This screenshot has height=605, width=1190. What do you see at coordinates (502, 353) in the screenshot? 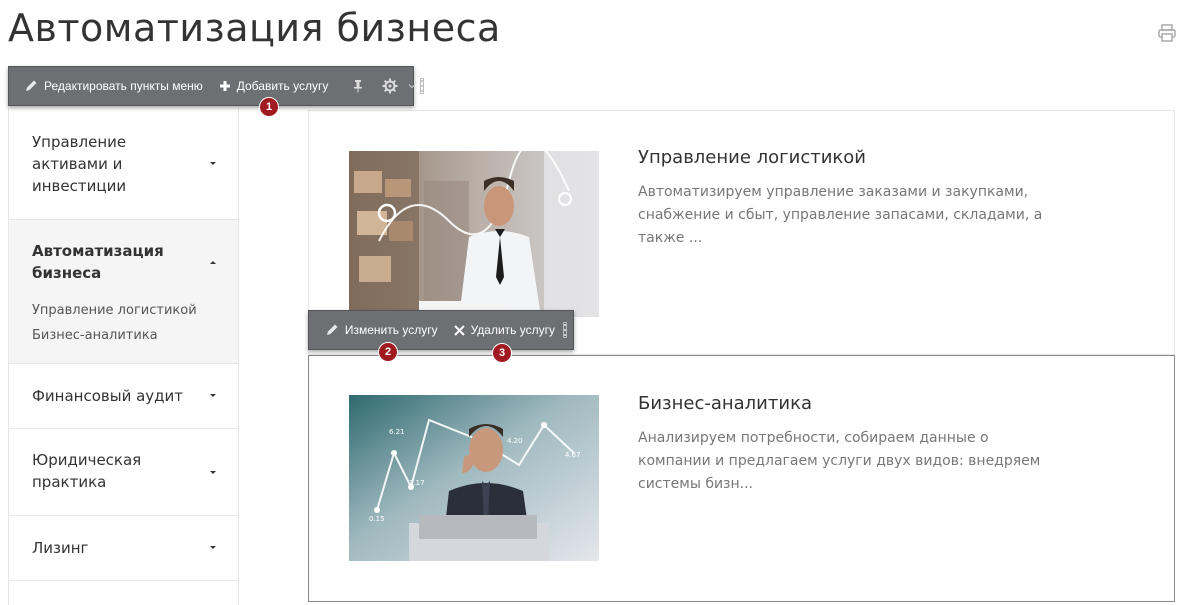
I see `hint-badge: 3` at bounding box center [502, 353].